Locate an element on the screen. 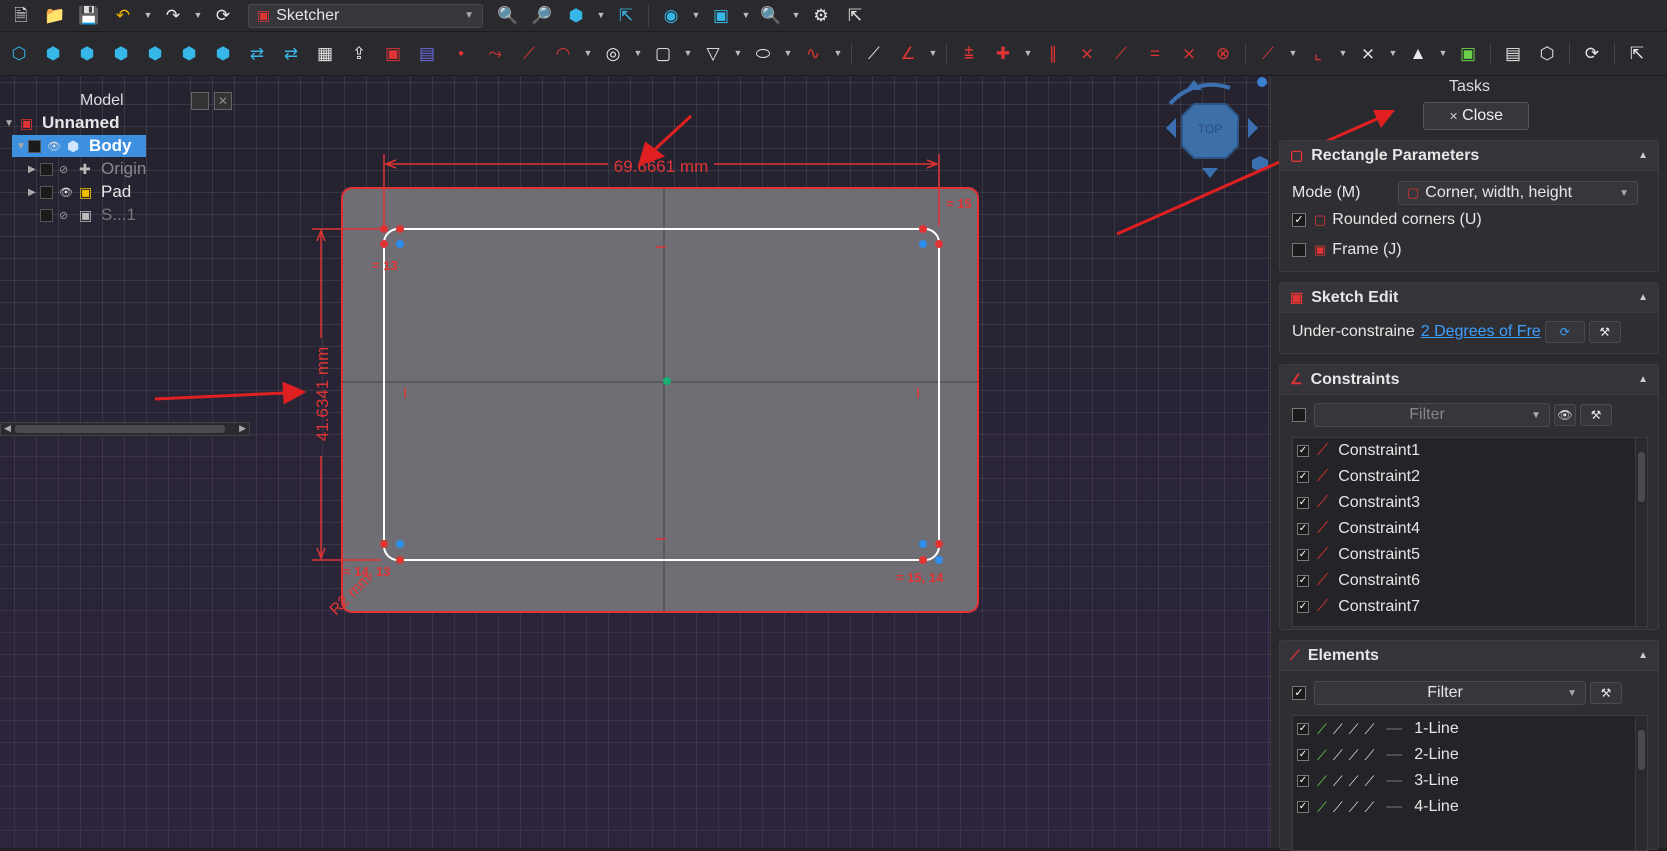 This screenshot has height=851, width=1667. tree-item-origin: ▶ ⊘ ✚ Origin is located at coordinates (85, 169).